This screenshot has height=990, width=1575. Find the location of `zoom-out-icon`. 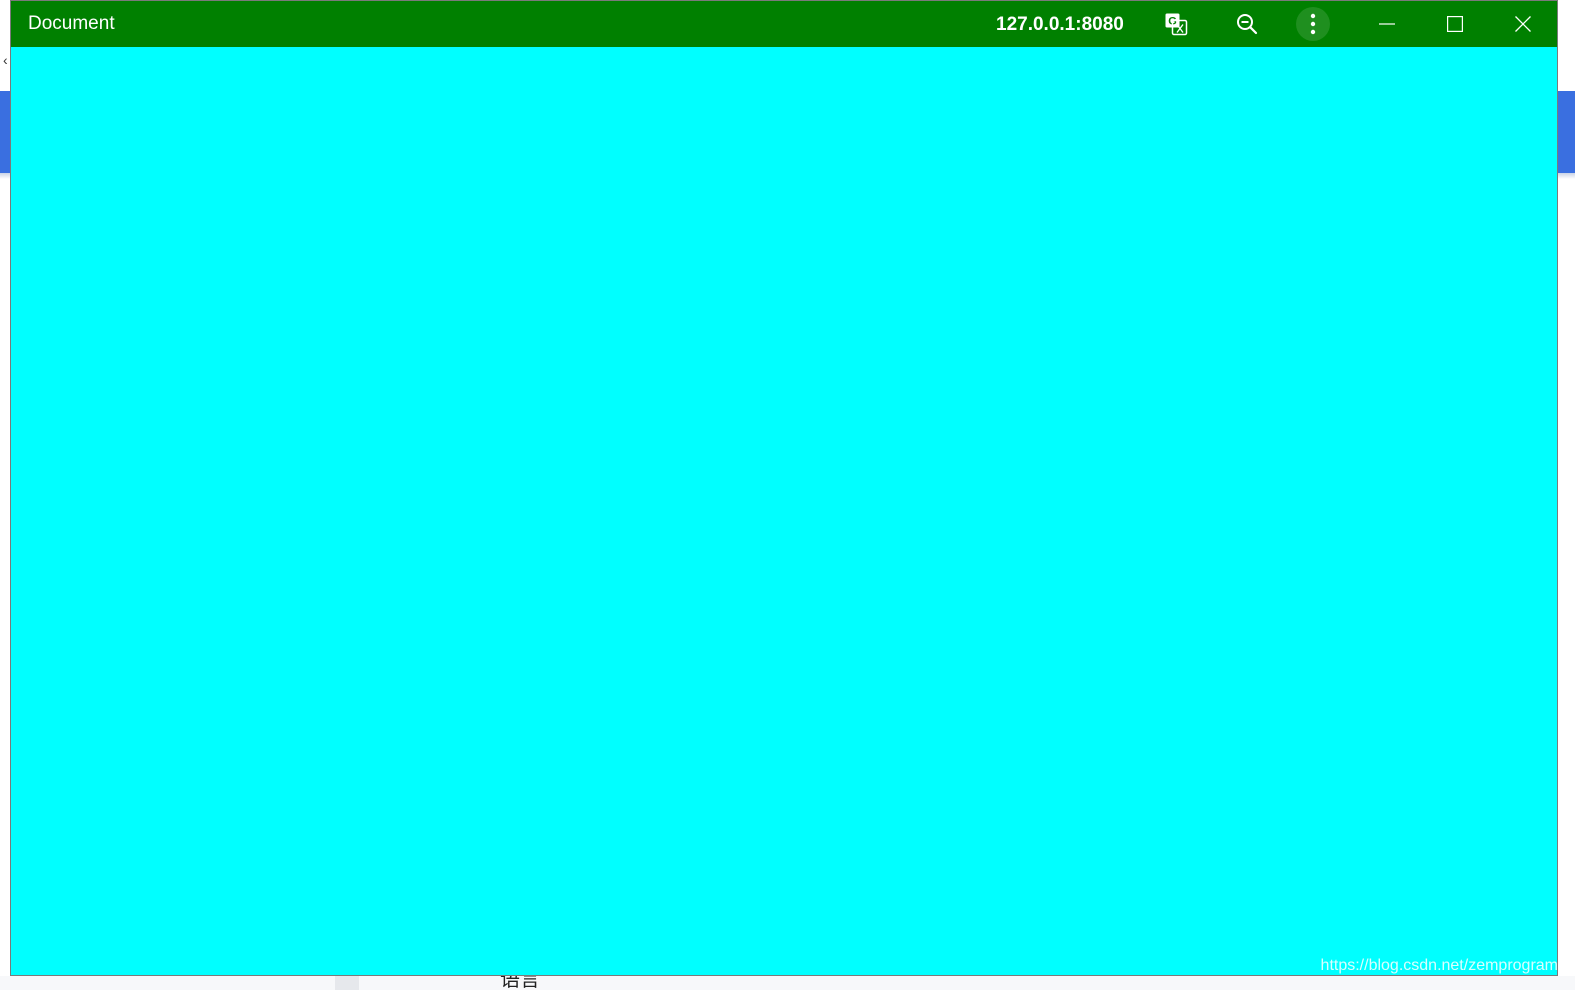

zoom-out-icon is located at coordinates (1247, 24).